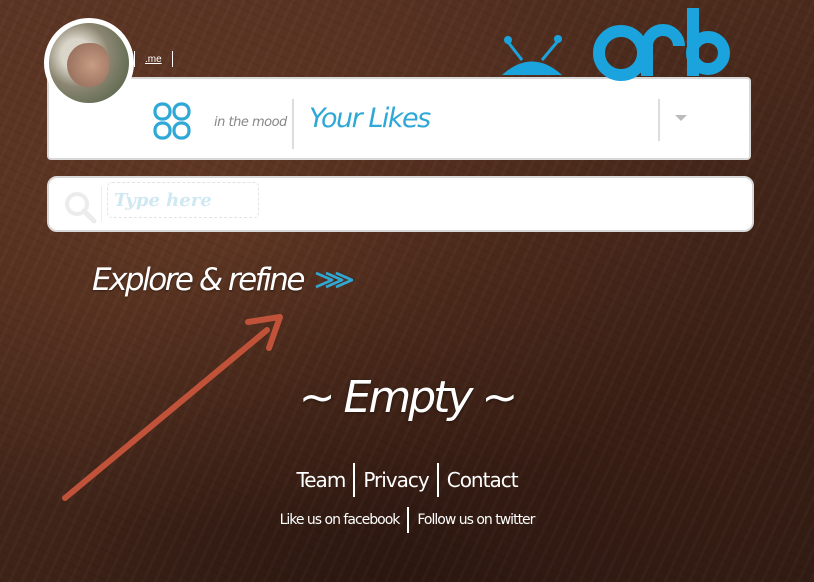 The height and width of the screenshot is (582, 814). What do you see at coordinates (80, 207) in the screenshot?
I see `search-icon` at bounding box center [80, 207].